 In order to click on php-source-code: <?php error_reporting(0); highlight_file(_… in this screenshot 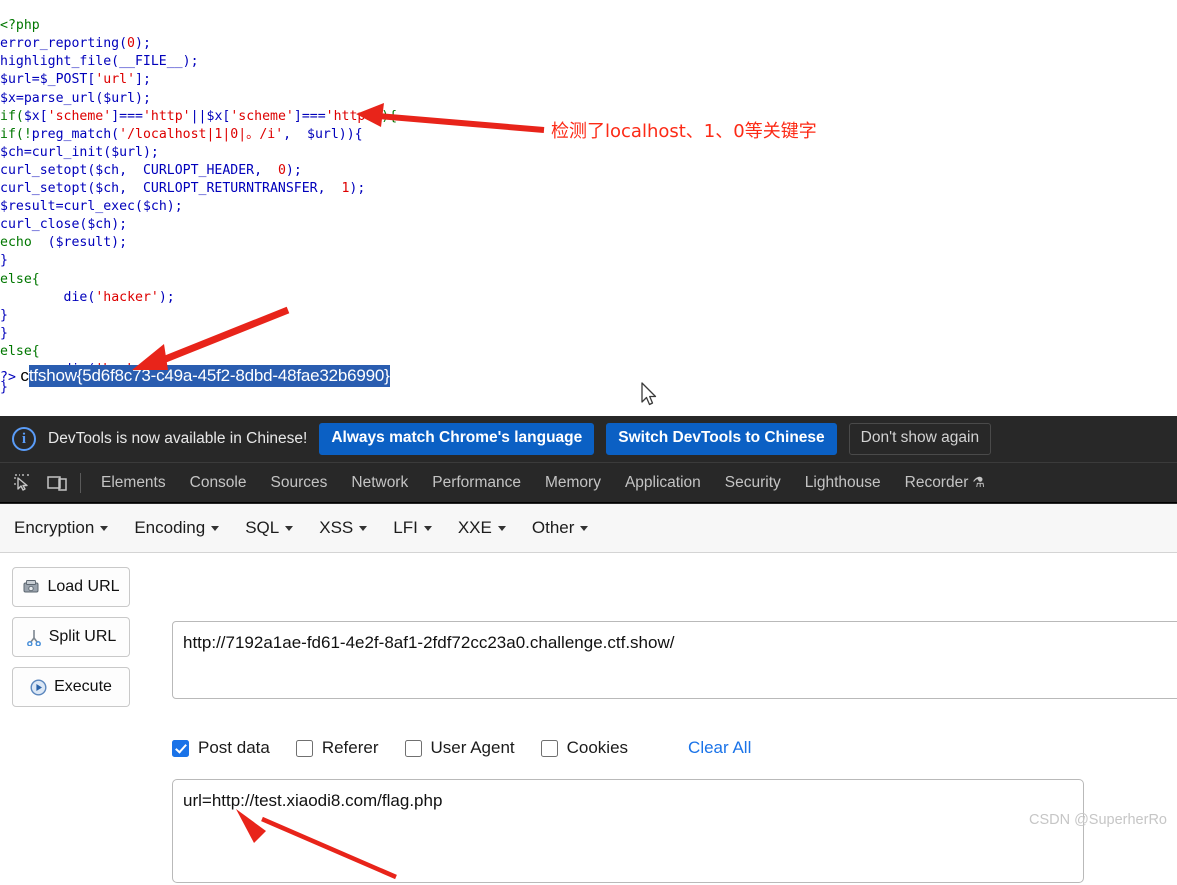, I will do `click(198, 207)`.